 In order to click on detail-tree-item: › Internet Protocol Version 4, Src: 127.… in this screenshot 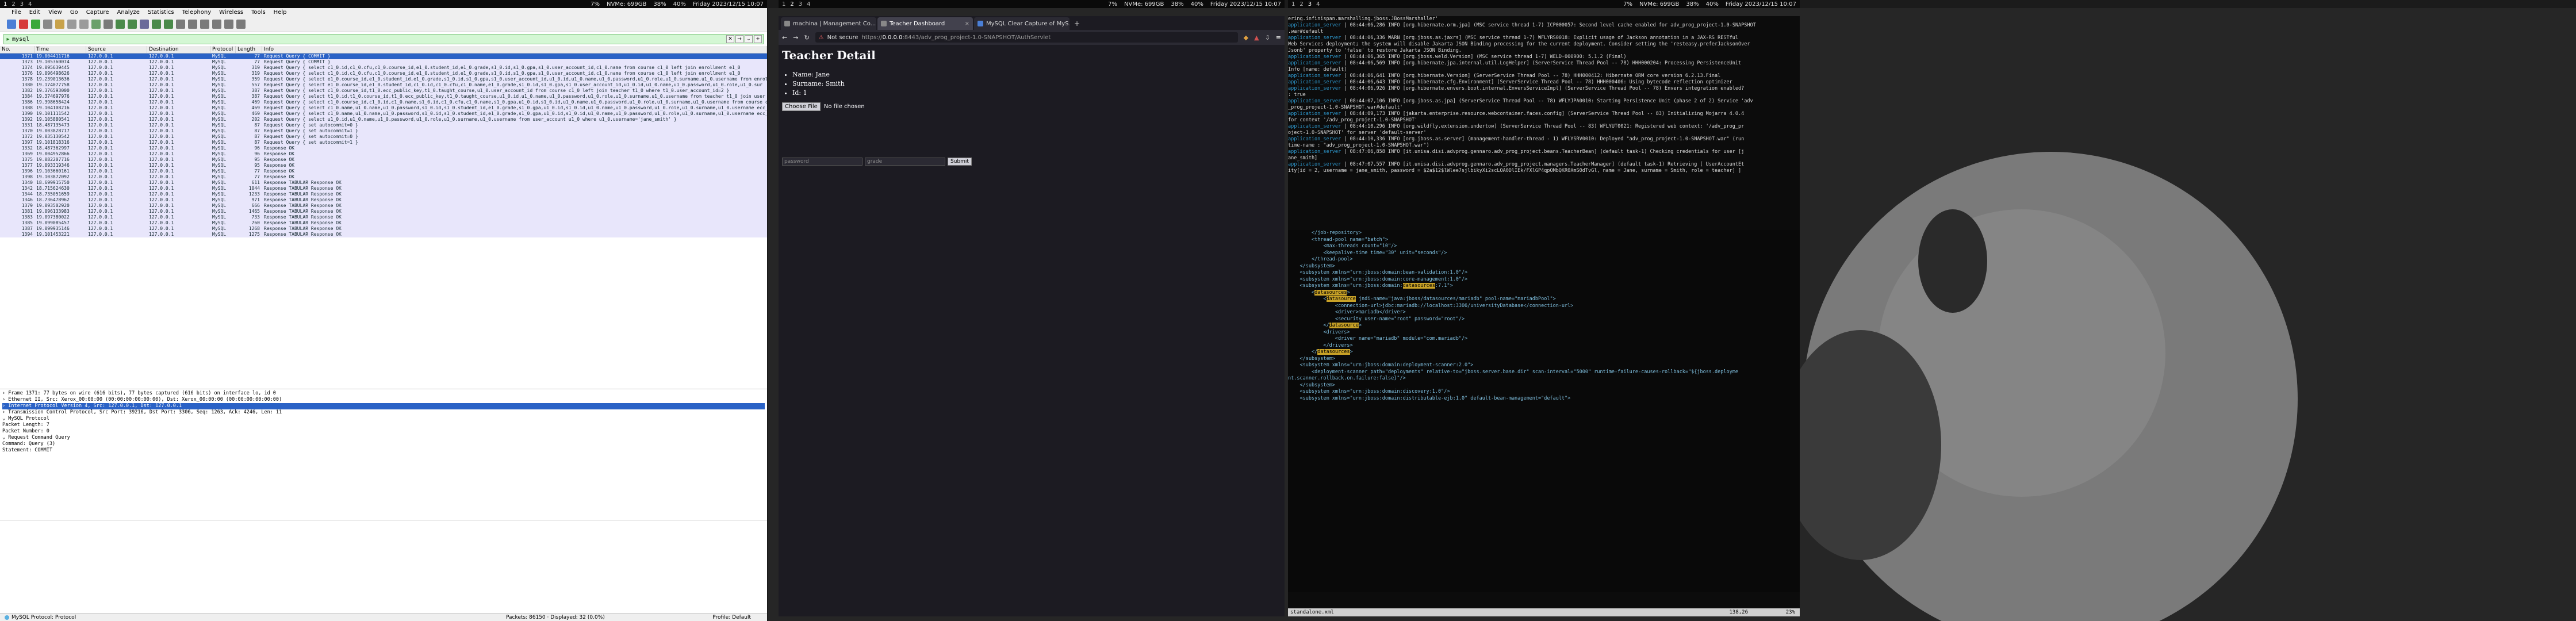, I will do `click(383, 406)`.